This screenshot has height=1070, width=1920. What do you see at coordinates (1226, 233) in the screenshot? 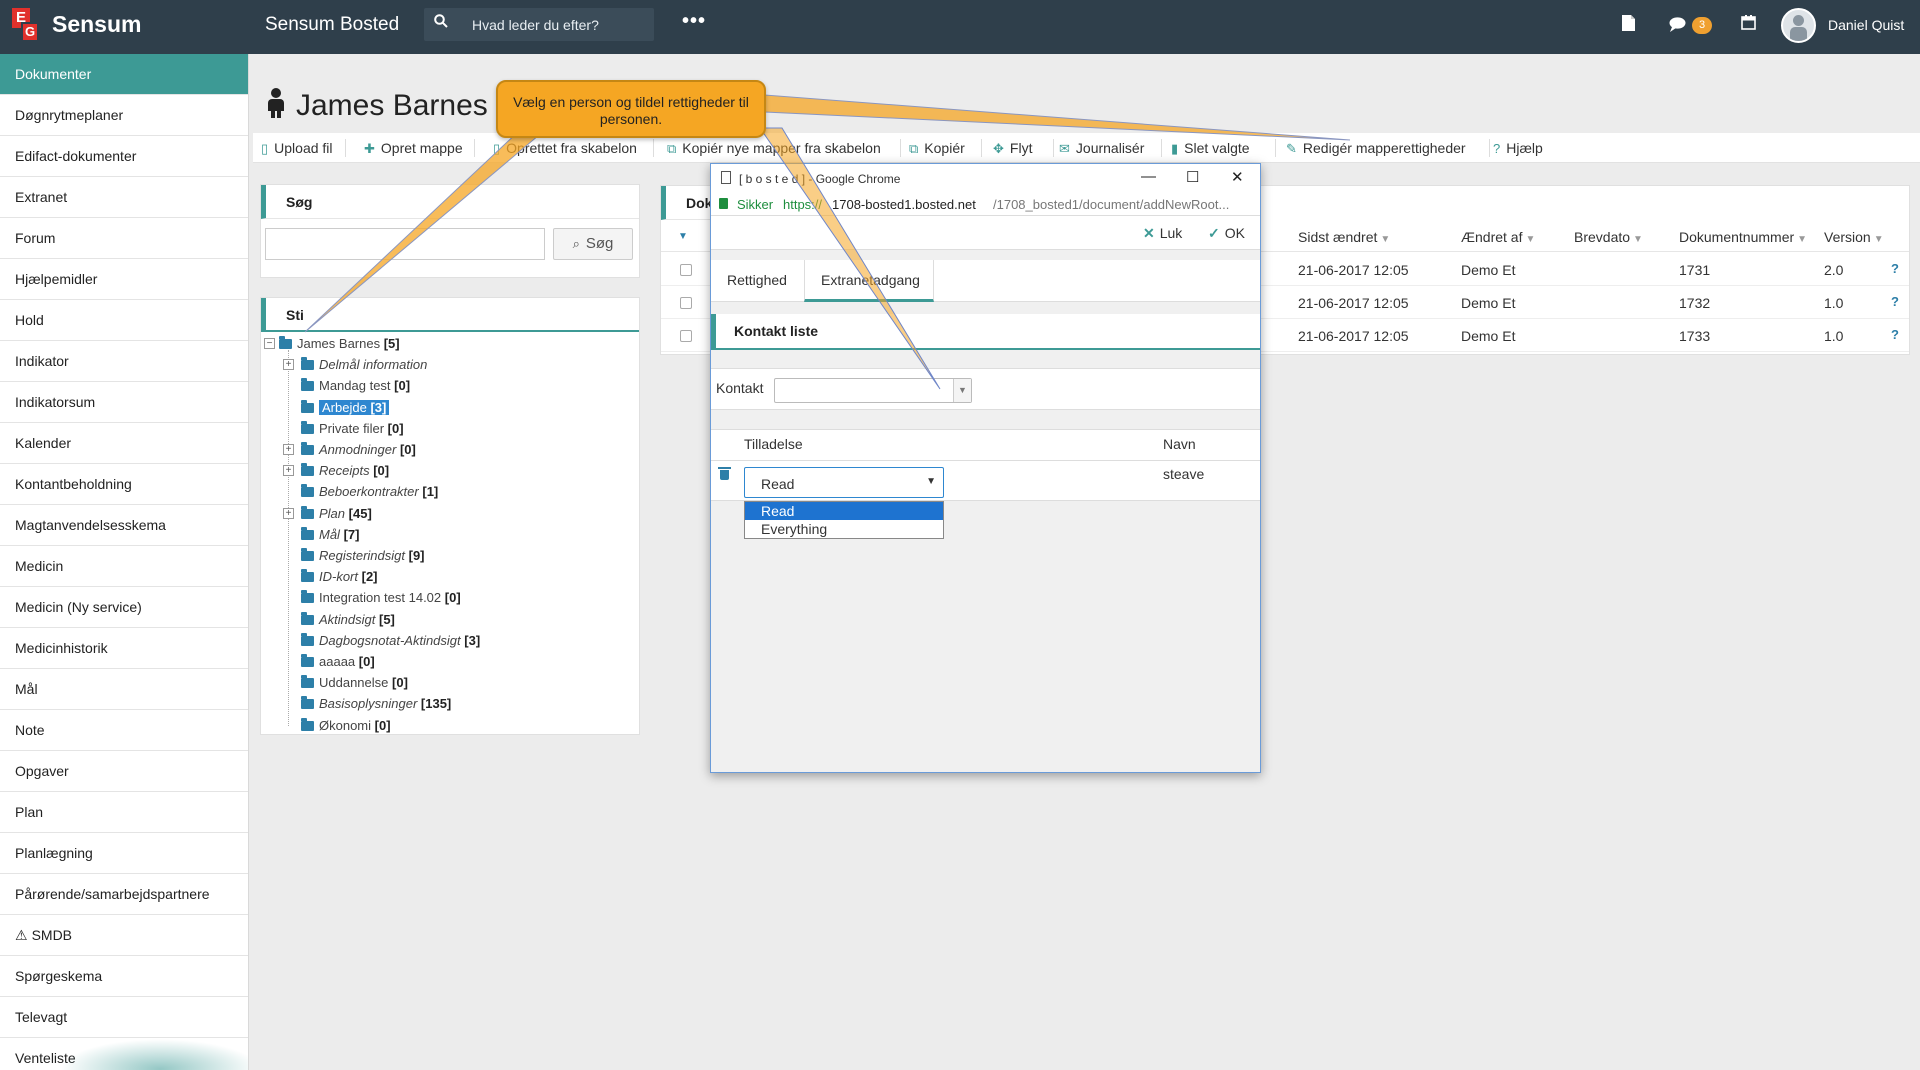
I see `ok-button: ✓ OK` at bounding box center [1226, 233].